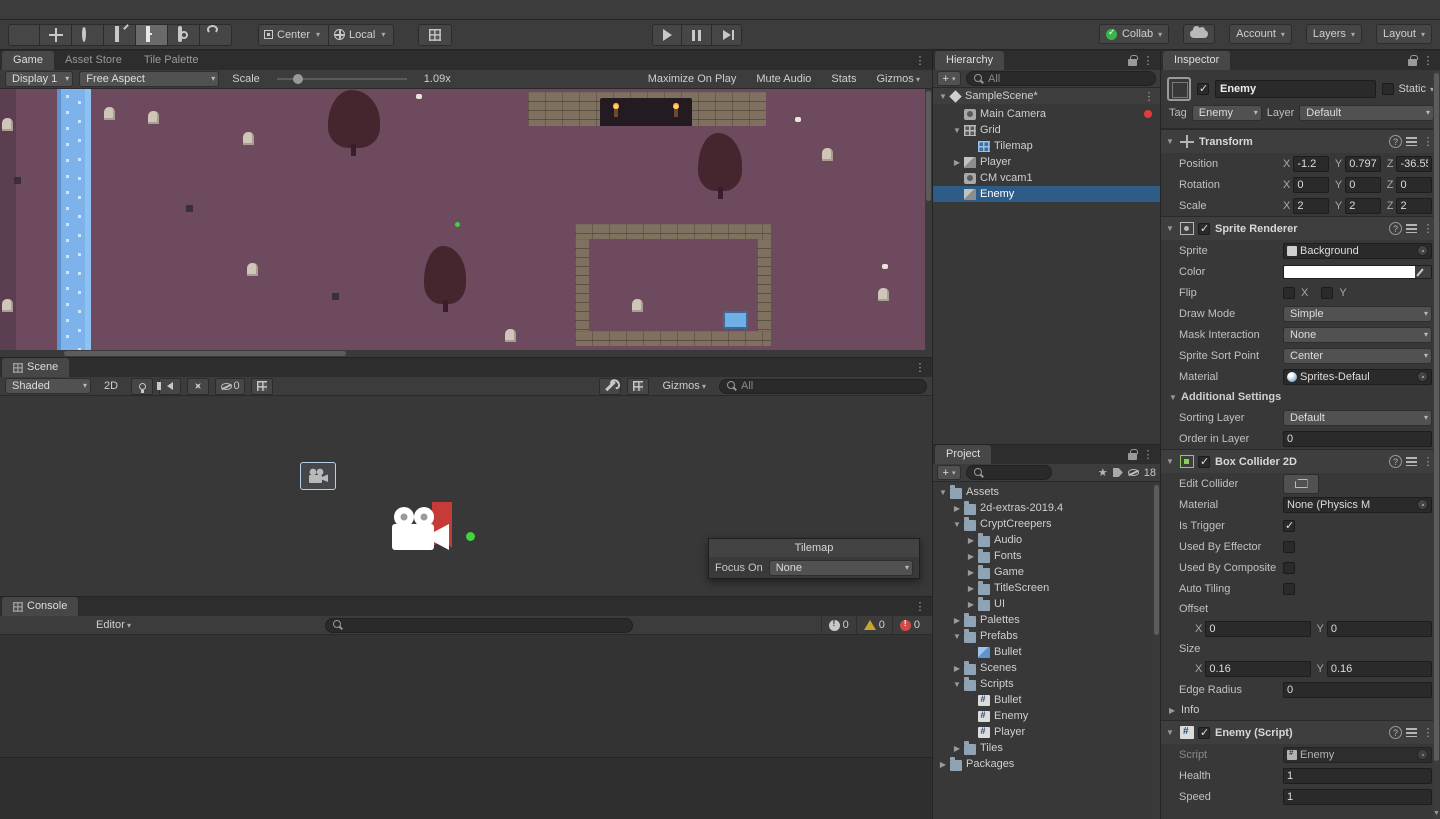 The width and height of the screenshot is (1440, 819). I want to click on green-handle-dot, so click(470, 536).